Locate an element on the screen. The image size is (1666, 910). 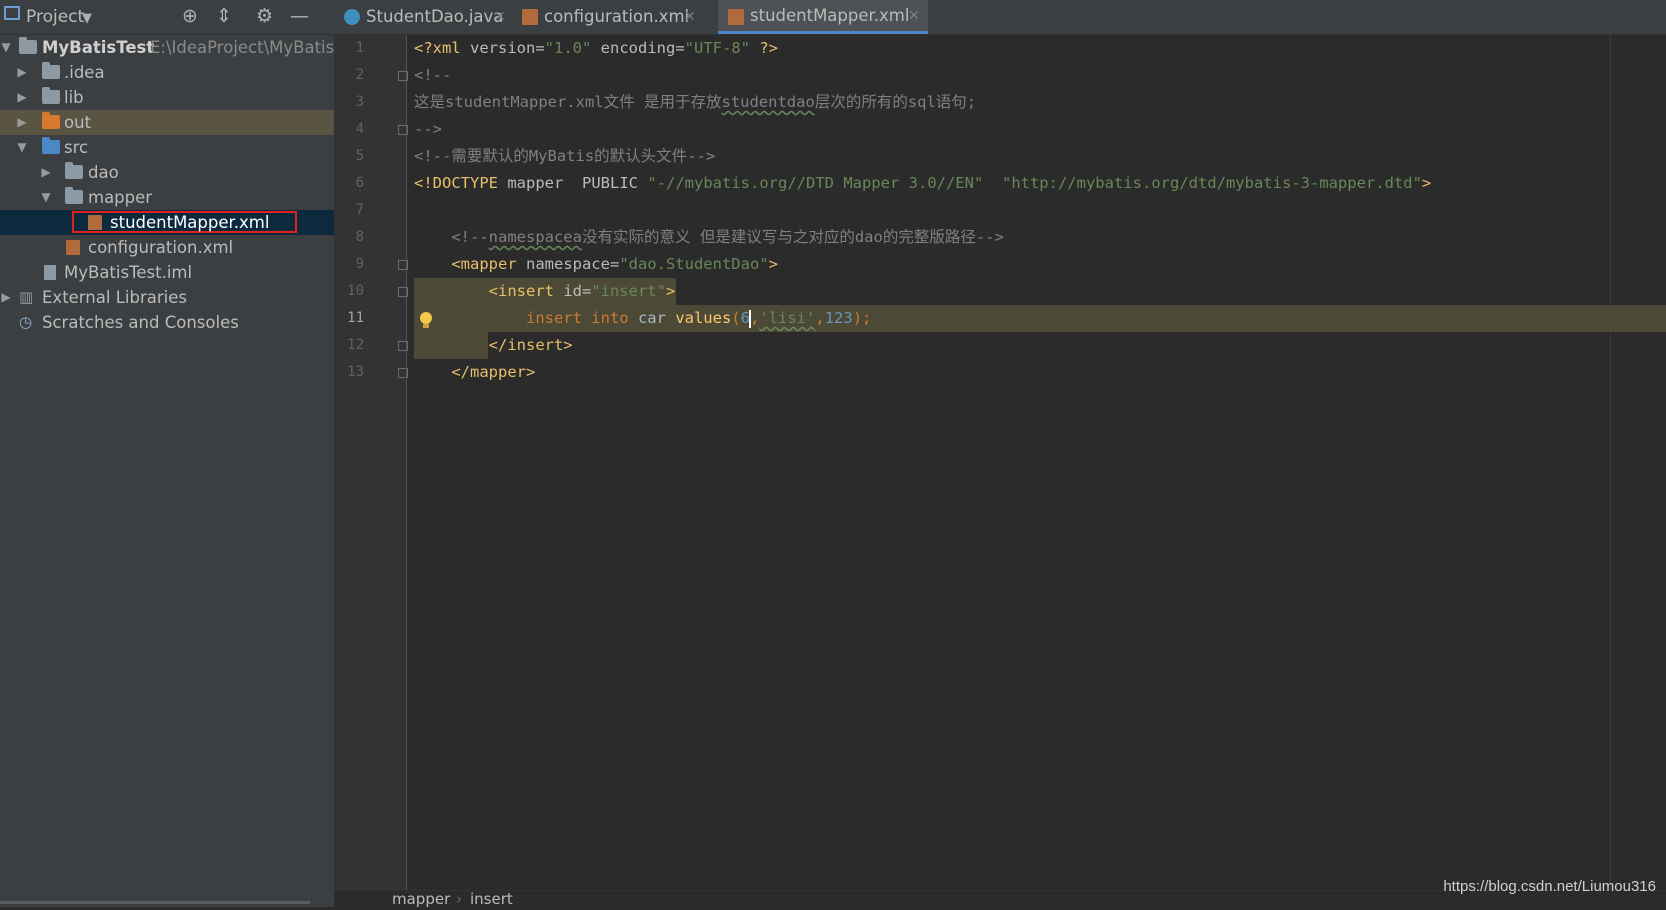
line-number: 12 is located at coordinates (355, 345).